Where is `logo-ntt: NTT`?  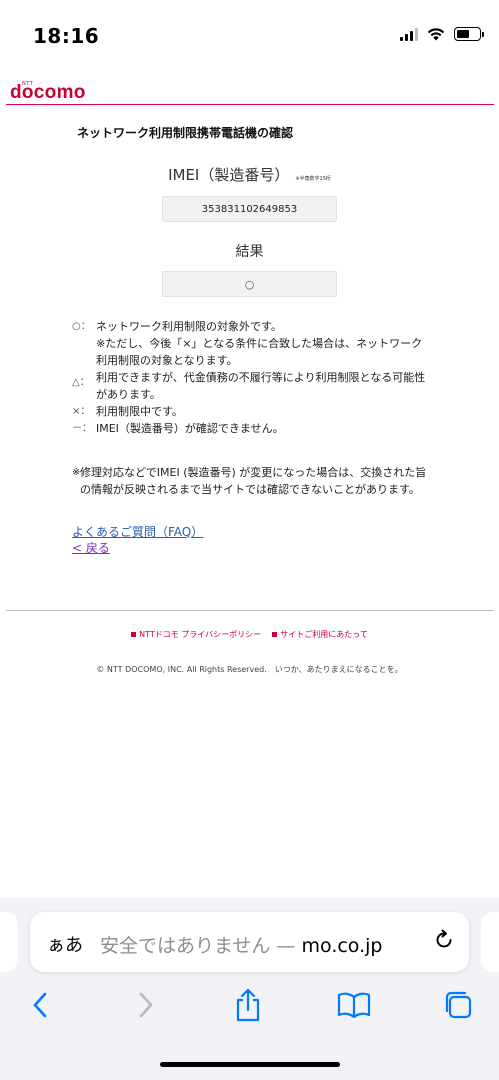 logo-ntt: NTT is located at coordinates (28, 84).